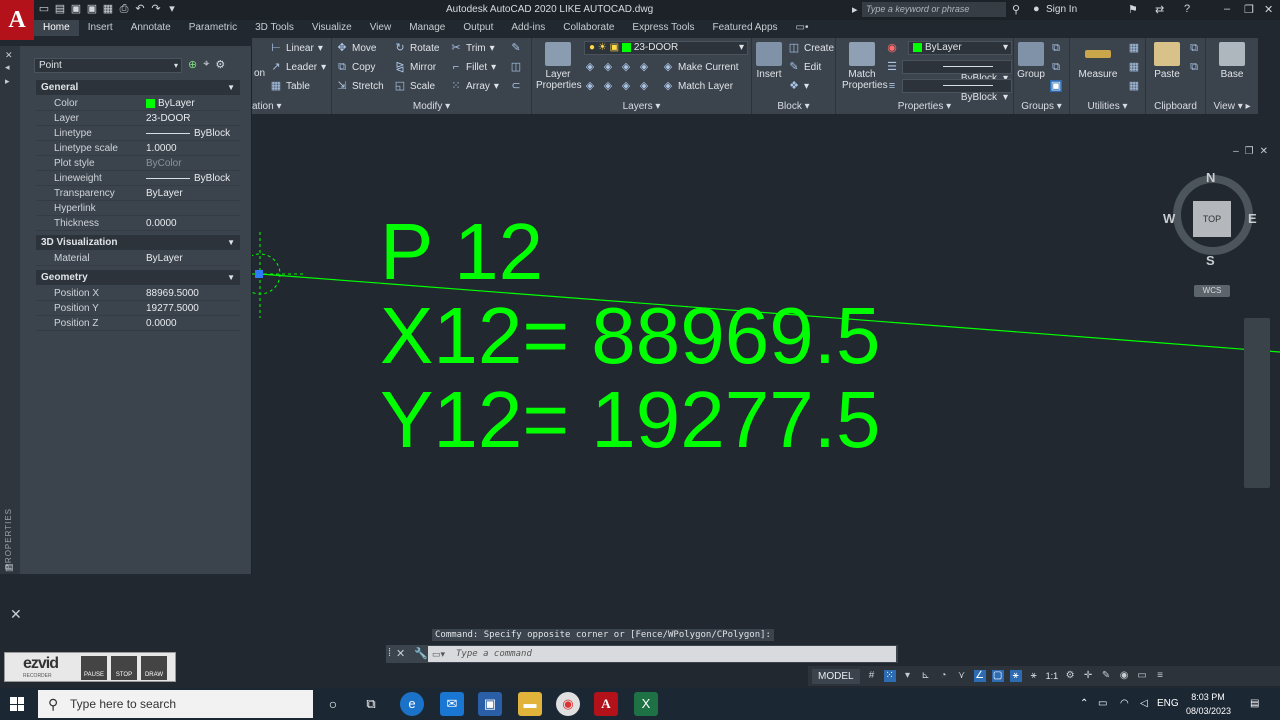 The image size is (1280, 720). What do you see at coordinates (516, 86) in the screenshot?
I see `offset-button: ⊂` at bounding box center [516, 86].